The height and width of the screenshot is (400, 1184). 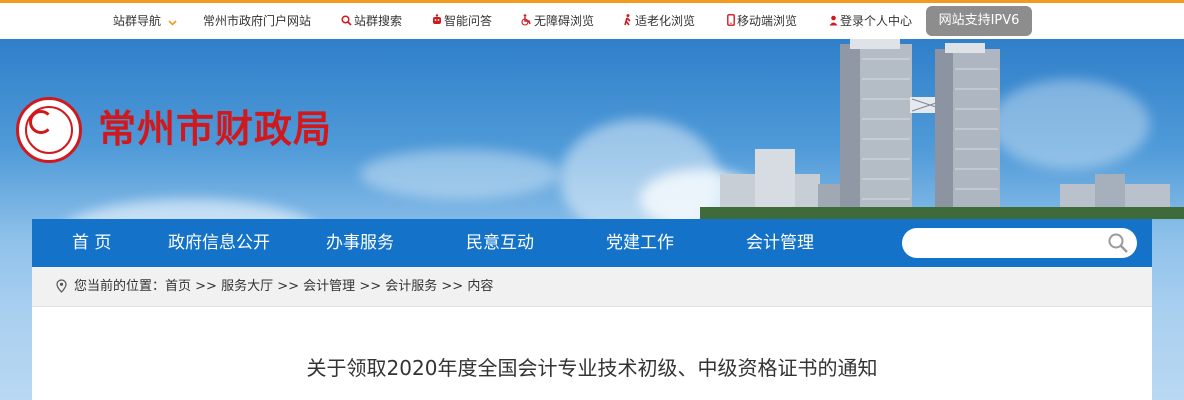 I want to click on dragon-emblem-icon, so click(x=49, y=130).